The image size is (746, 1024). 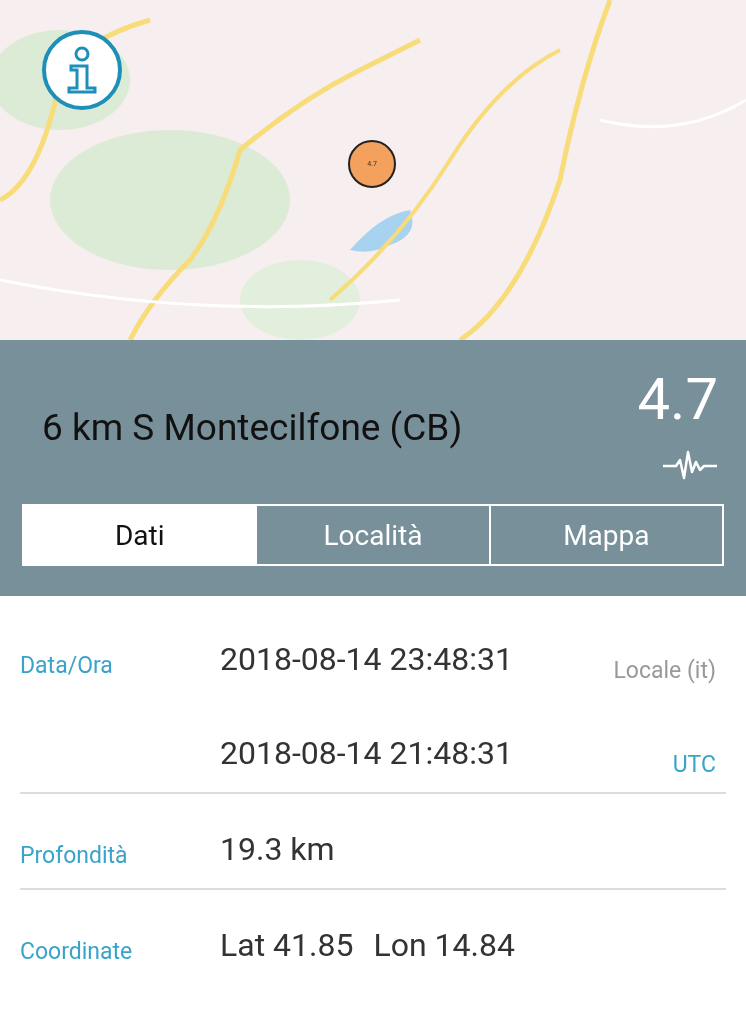 What do you see at coordinates (82, 70) in the screenshot?
I see `info-icon` at bounding box center [82, 70].